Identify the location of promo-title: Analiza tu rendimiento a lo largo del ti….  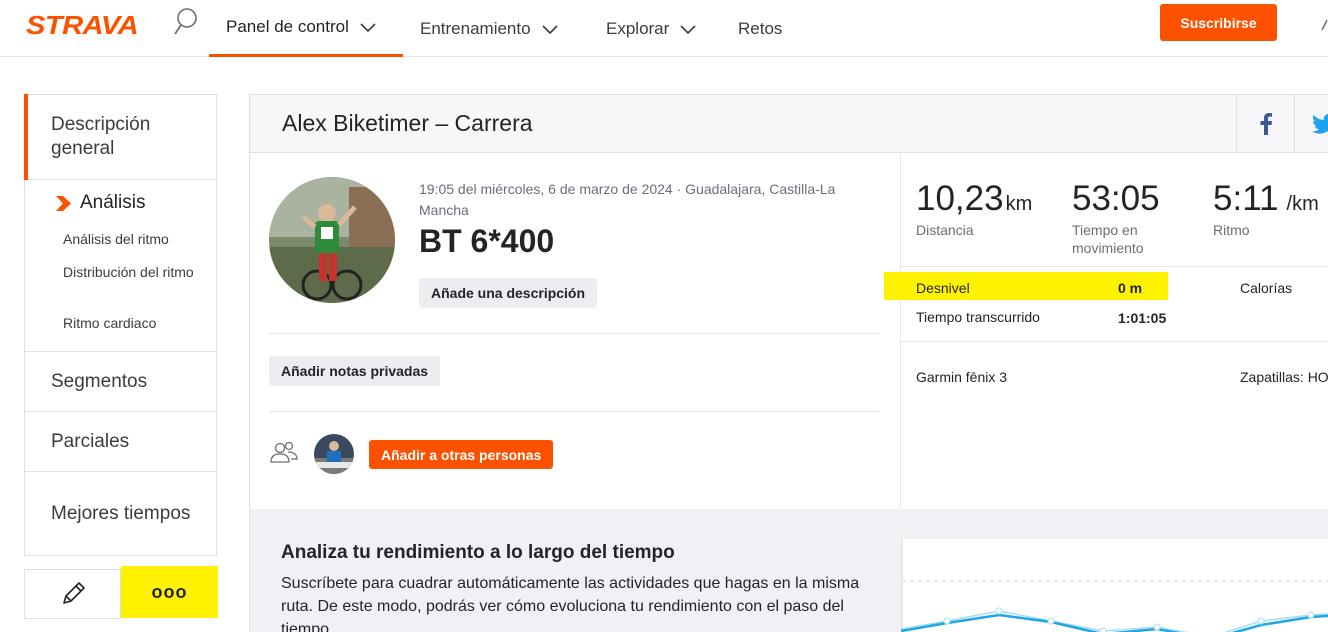
(478, 552).